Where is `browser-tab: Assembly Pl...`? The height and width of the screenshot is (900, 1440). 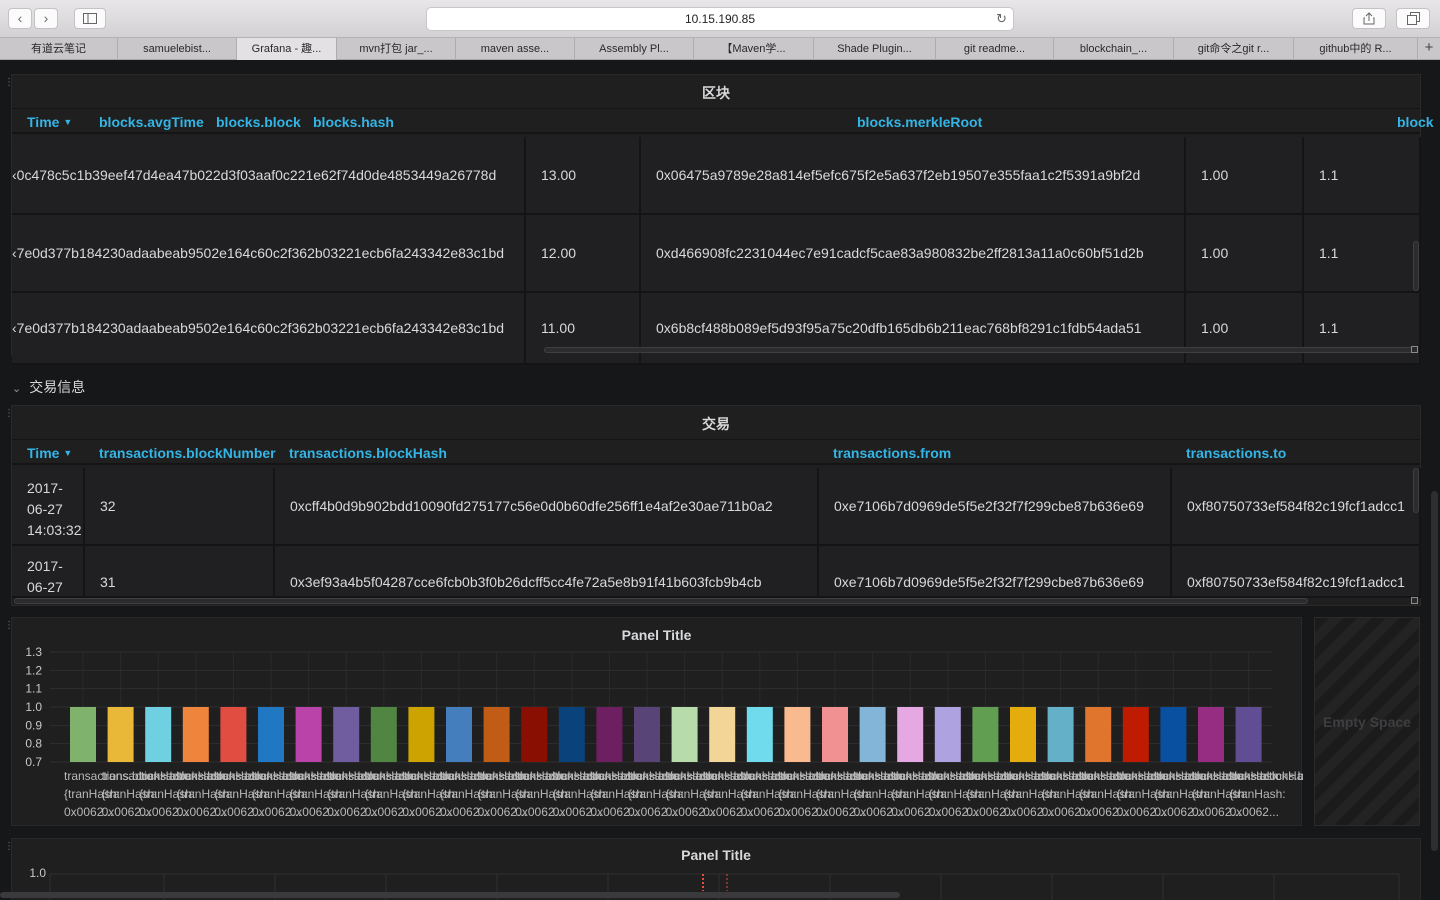
browser-tab: Assembly Pl... is located at coordinates (634, 49).